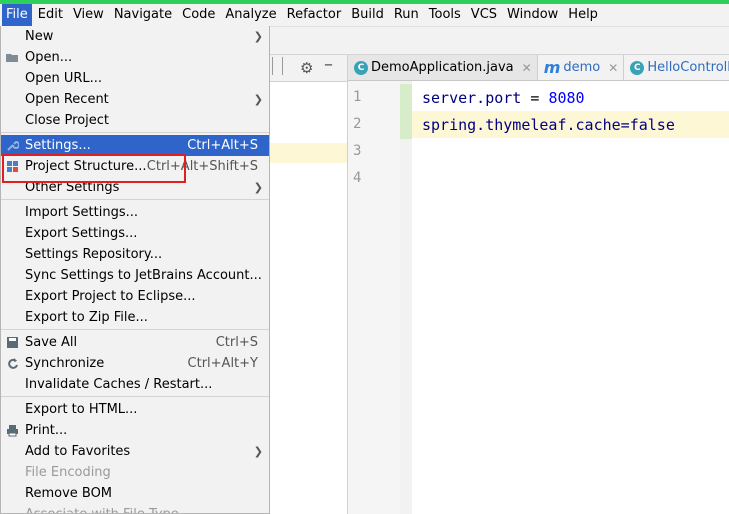 Image resolution: width=729 pixels, height=514 pixels. What do you see at coordinates (12, 58) in the screenshot?
I see `folder-icon` at bounding box center [12, 58].